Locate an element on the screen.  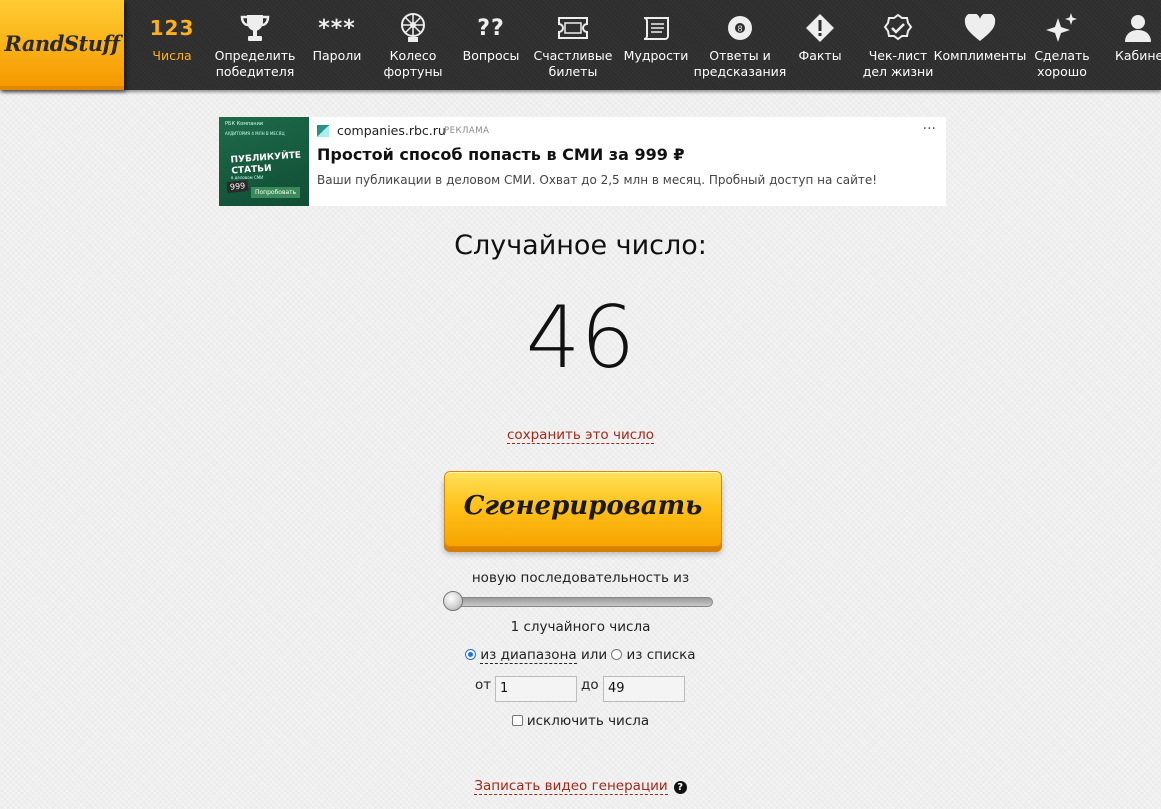
nav-item-do-good: Сделать хорошо is located at coordinates (1062, 45).